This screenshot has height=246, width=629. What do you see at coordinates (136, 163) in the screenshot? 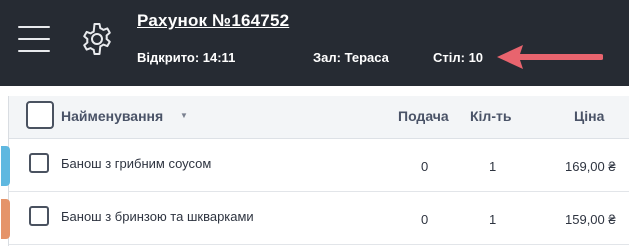
I see `item-name: Банош з грибним соусом` at bounding box center [136, 163].